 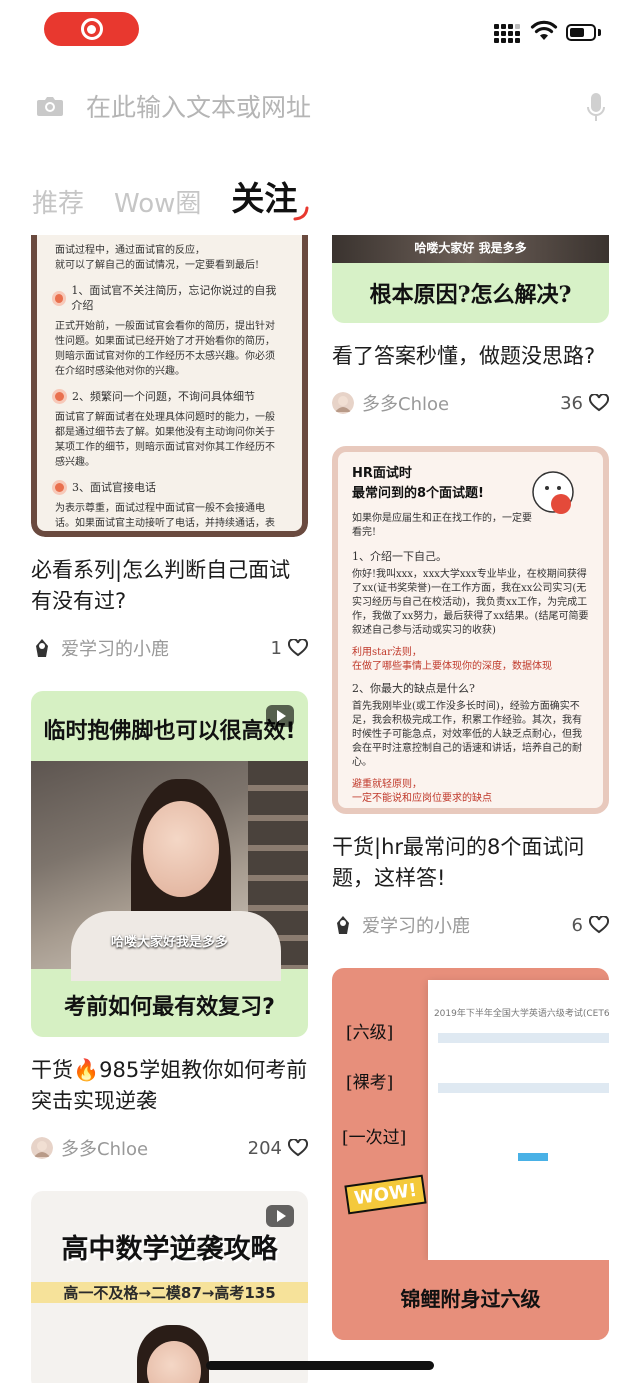 I want to click on cover-photo: 哈喽大家好我是多多, so click(x=169, y=871).